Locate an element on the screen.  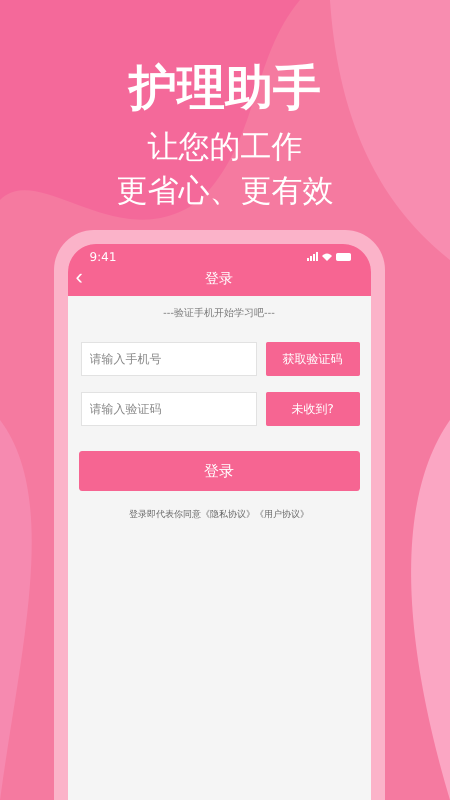
hint-text: ---验证手机开始学习吧--- is located at coordinates (219, 313).